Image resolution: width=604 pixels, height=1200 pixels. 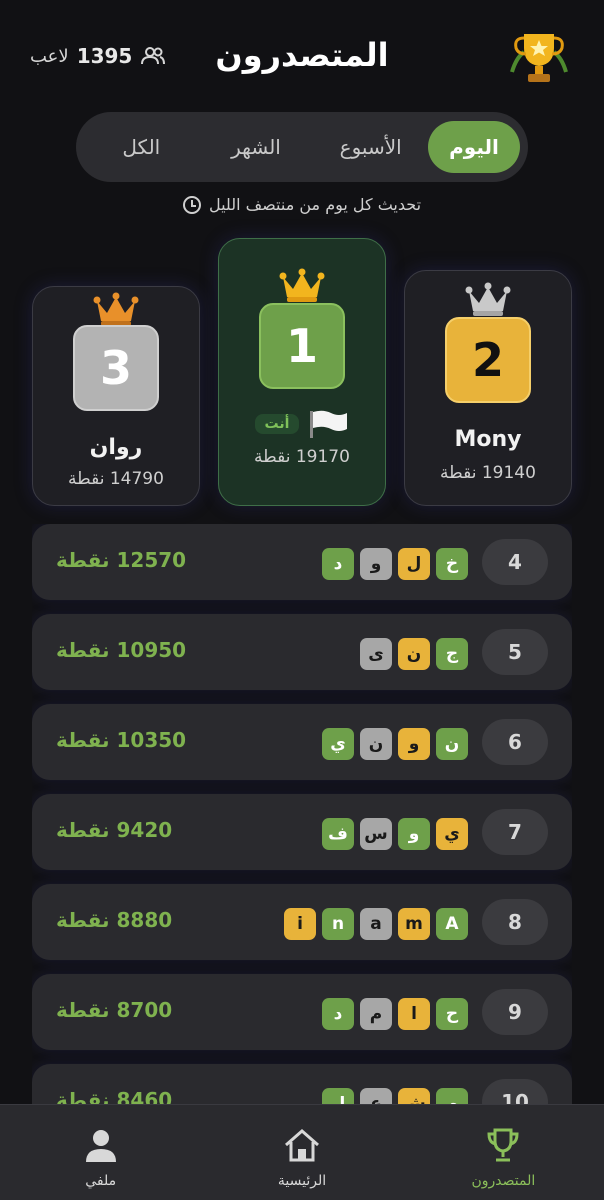 I want to click on tab-all: الكل, so click(x=141, y=147).